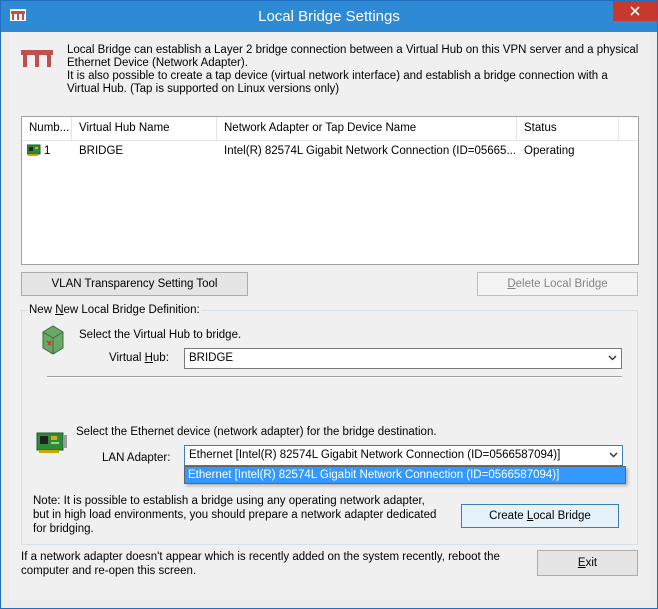 The height and width of the screenshot is (609, 658). Describe the element at coordinates (144, 128) in the screenshot. I see `column-header-hub: Virtual Hub Name` at that location.